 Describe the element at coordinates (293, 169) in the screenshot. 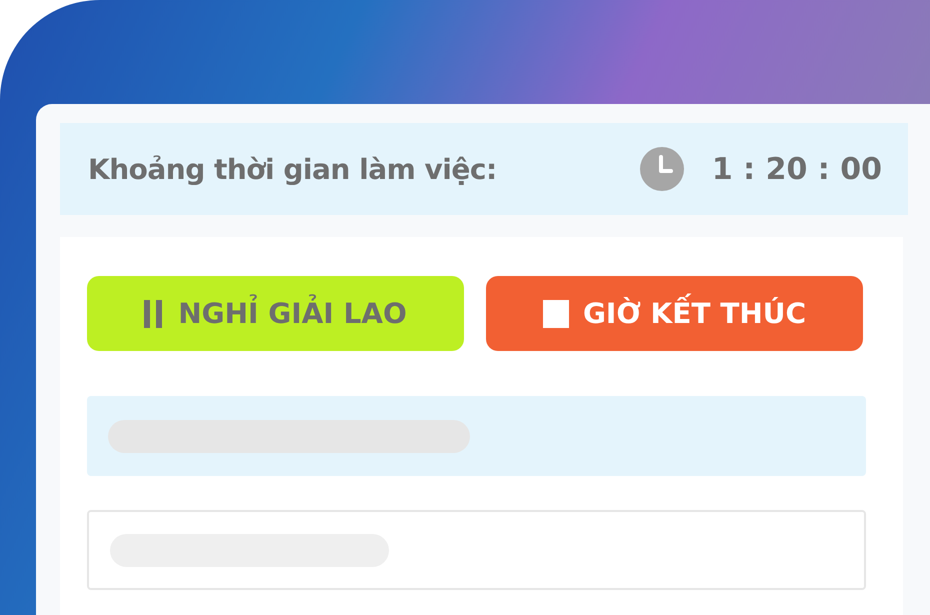

I see `work-time-label: Khoảng thời gian làm việc:` at that location.